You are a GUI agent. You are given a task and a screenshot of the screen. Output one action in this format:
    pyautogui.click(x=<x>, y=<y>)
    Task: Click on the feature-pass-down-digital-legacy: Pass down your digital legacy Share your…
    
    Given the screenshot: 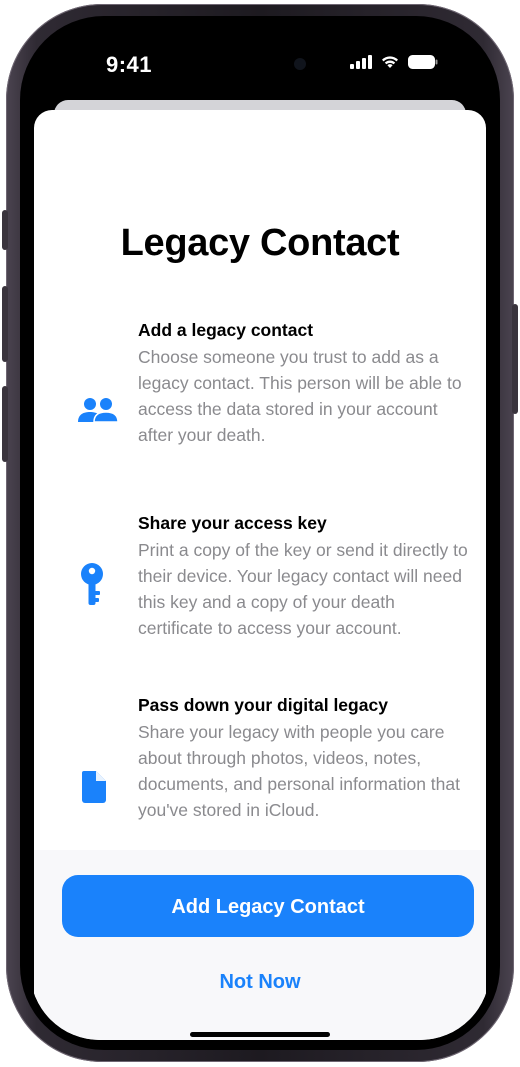 What is the action you would take?
    pyautogui.click(x=260, y=775)
    